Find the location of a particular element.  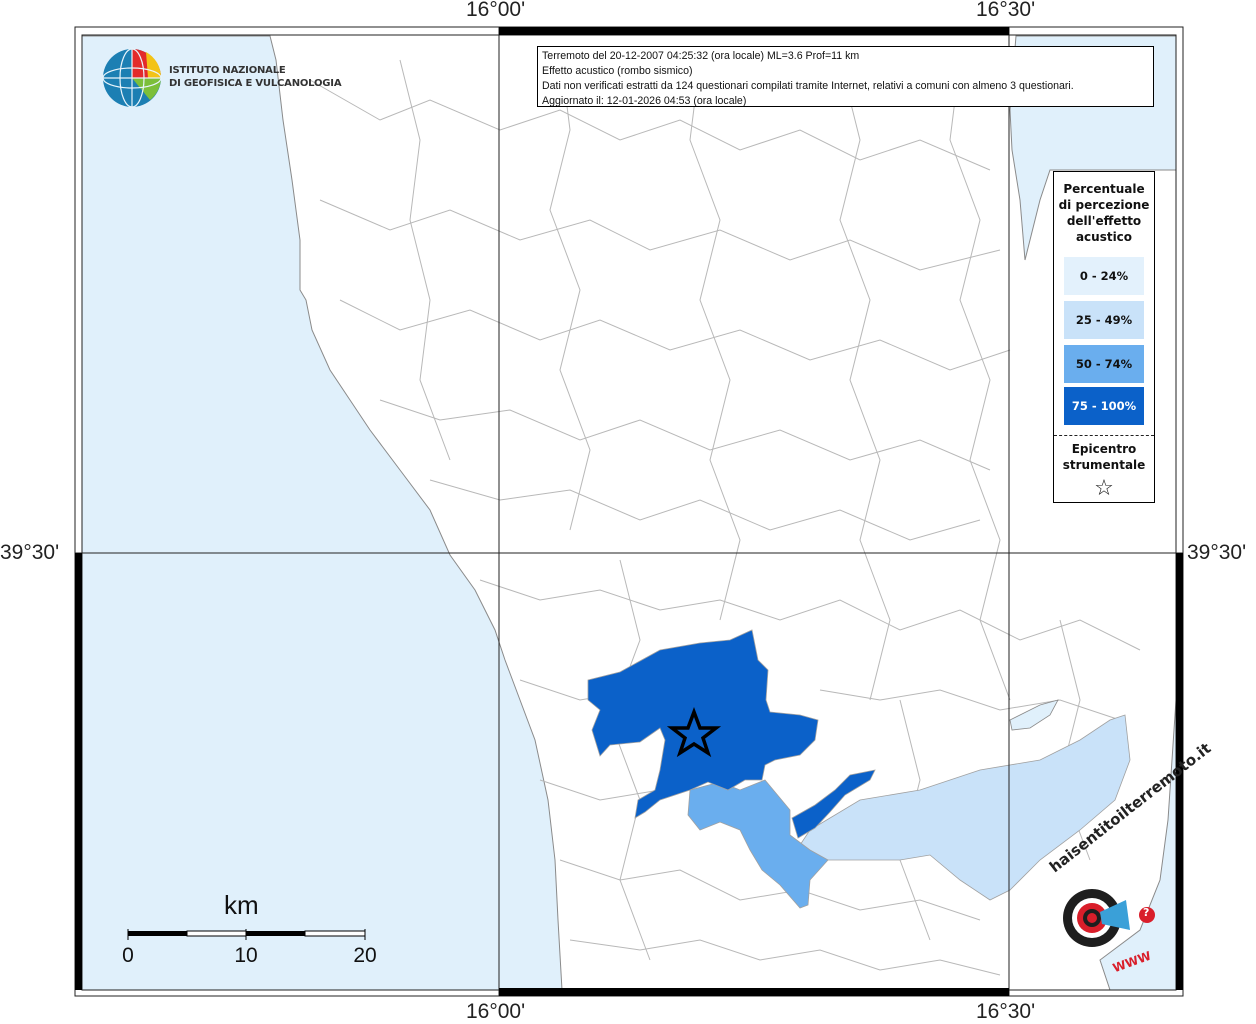

coord-bottom-left: 16°00' is located at coordinates (496, 1011).